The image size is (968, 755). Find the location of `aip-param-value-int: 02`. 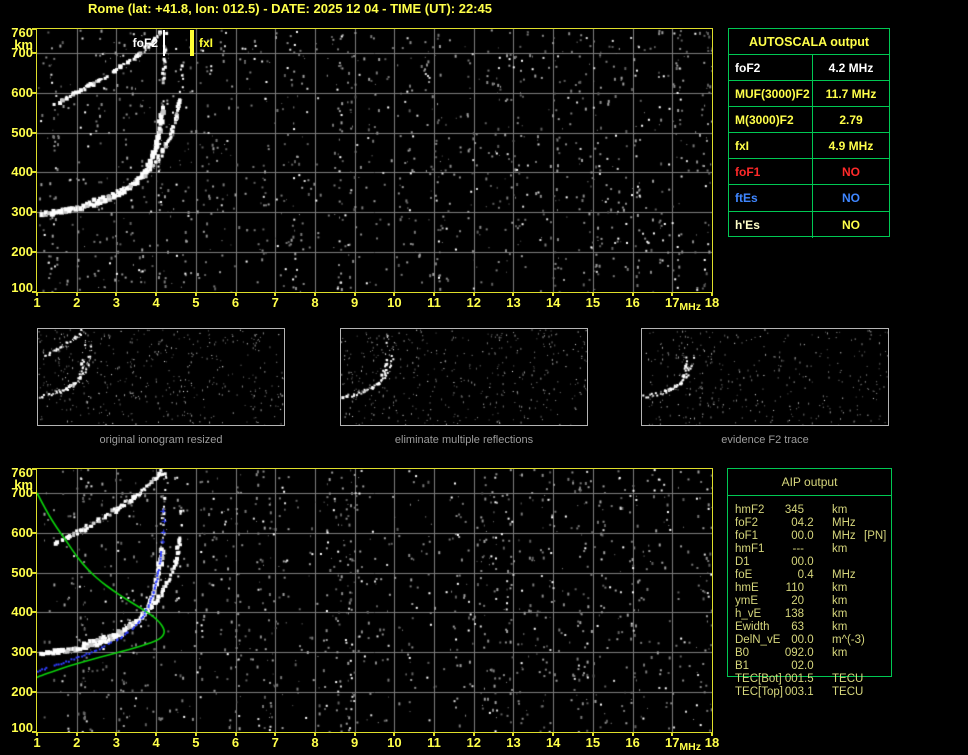

aip-param-value-int: 02 is located at coordinates (797, 666).